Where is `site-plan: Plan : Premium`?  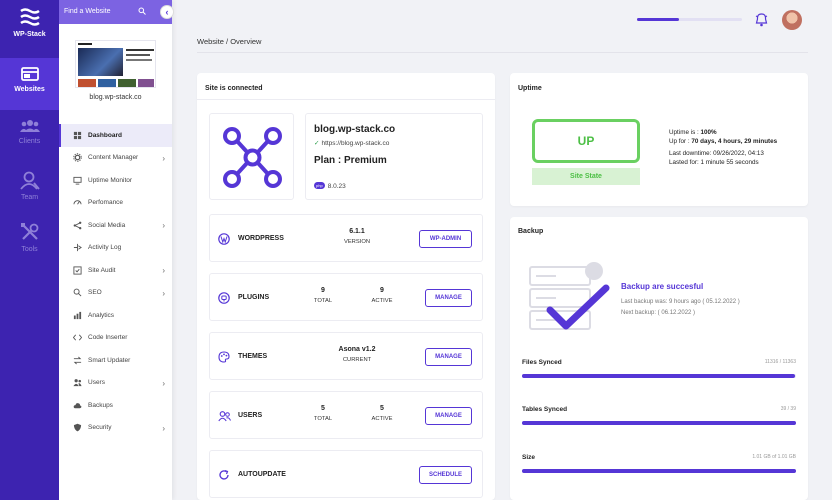 site-plan: Plan : Premium is located at coordinates (350, 160).